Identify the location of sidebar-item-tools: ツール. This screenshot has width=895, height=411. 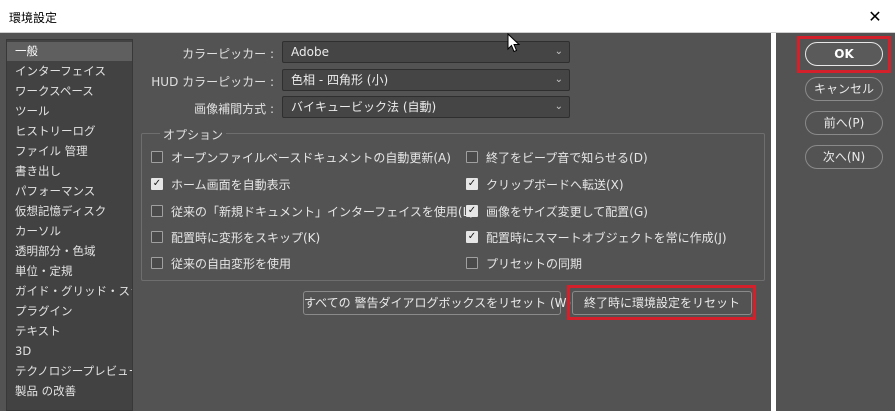
(69, 111).